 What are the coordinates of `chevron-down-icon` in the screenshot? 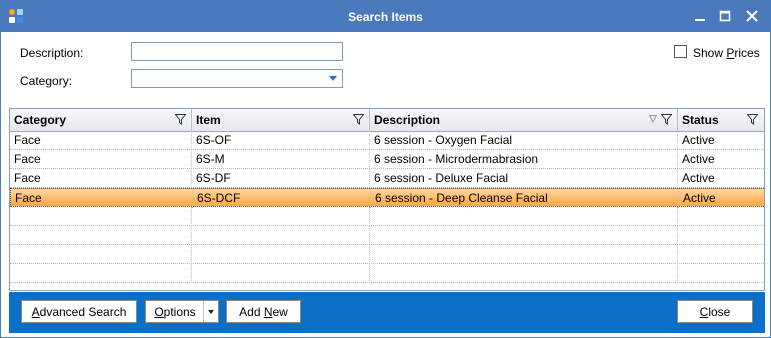 It's located at (333, 78).